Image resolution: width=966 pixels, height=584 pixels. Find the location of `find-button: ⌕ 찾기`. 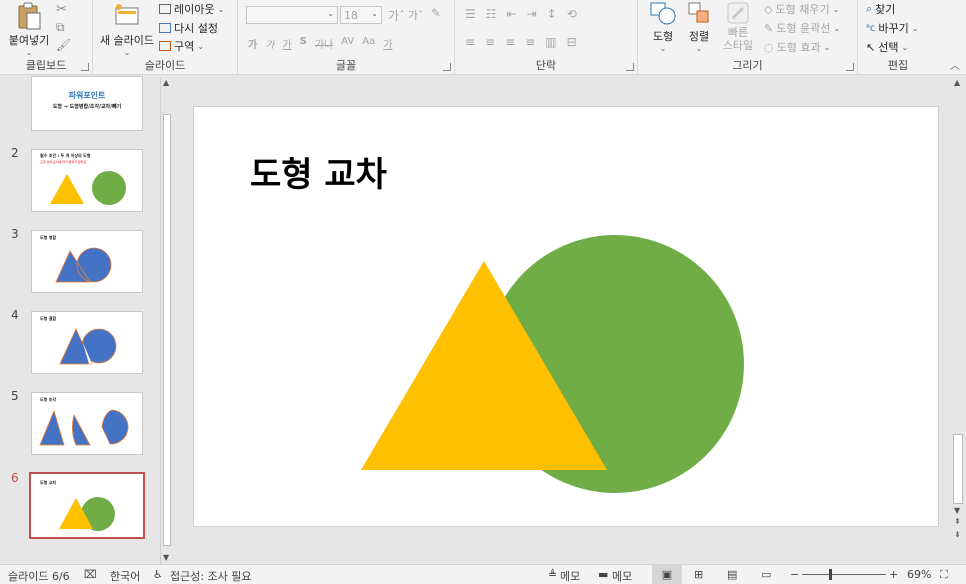

find-button: ⌕ 찾기 is located at coordinates (880, 9).